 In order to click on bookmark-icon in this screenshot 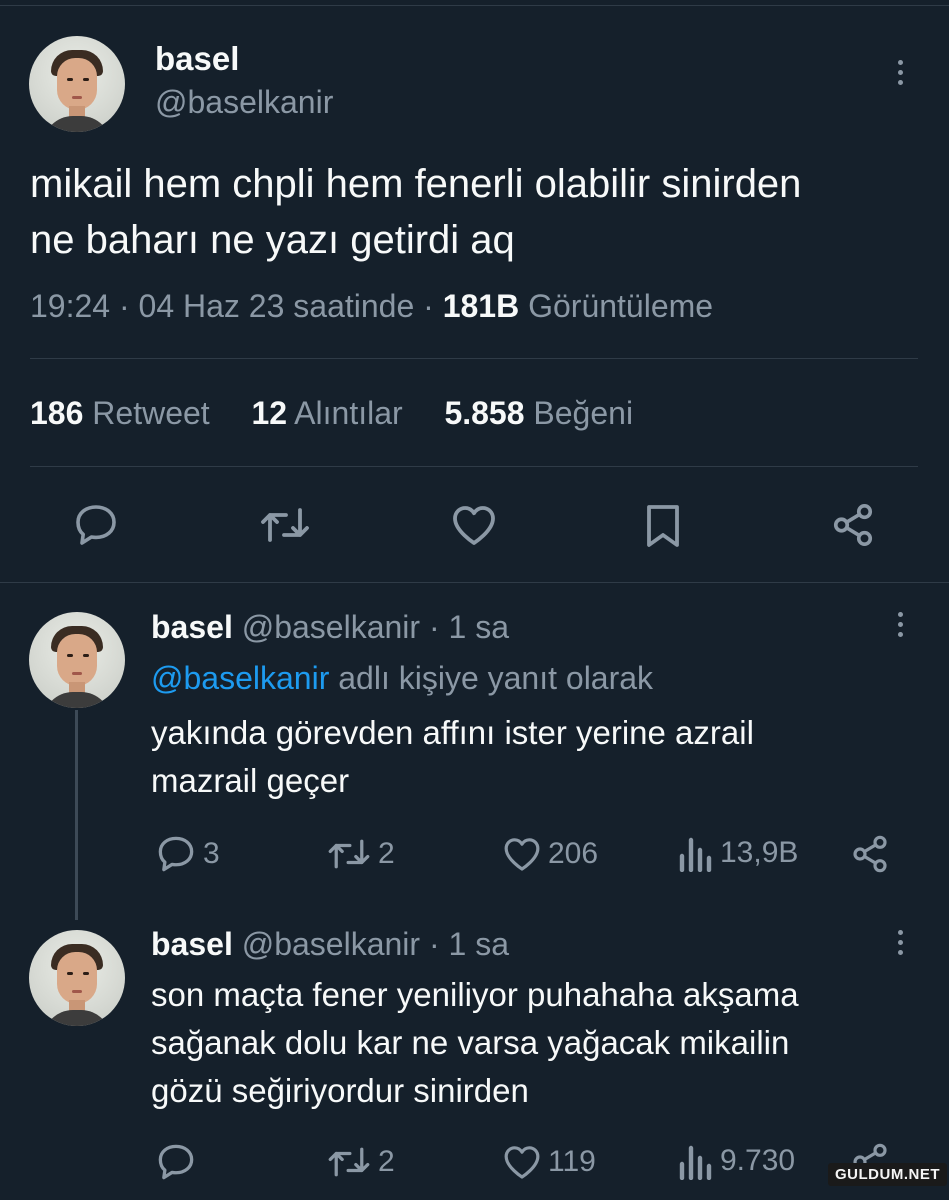, I will do `click(663, 526)`.